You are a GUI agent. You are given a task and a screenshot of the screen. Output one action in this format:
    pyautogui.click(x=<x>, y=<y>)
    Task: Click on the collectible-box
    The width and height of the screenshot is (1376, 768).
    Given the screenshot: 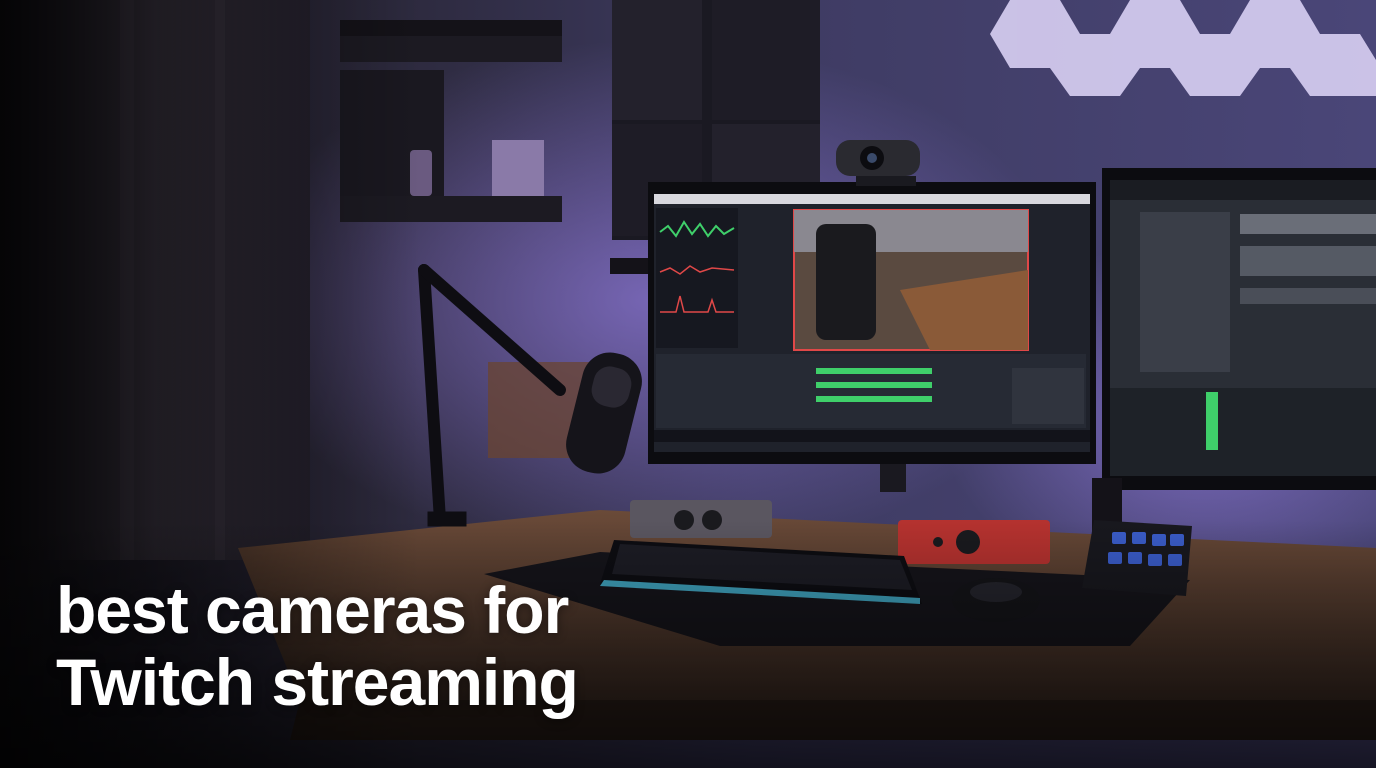 What is the action you would take?
    pyautogui.click(x=518, y=168)
    